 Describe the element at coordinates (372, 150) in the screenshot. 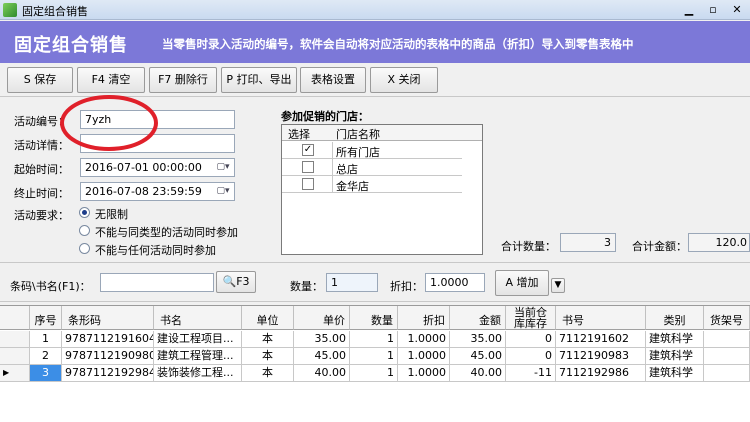

I see `store-row: ✓ 所有门店` at that location.